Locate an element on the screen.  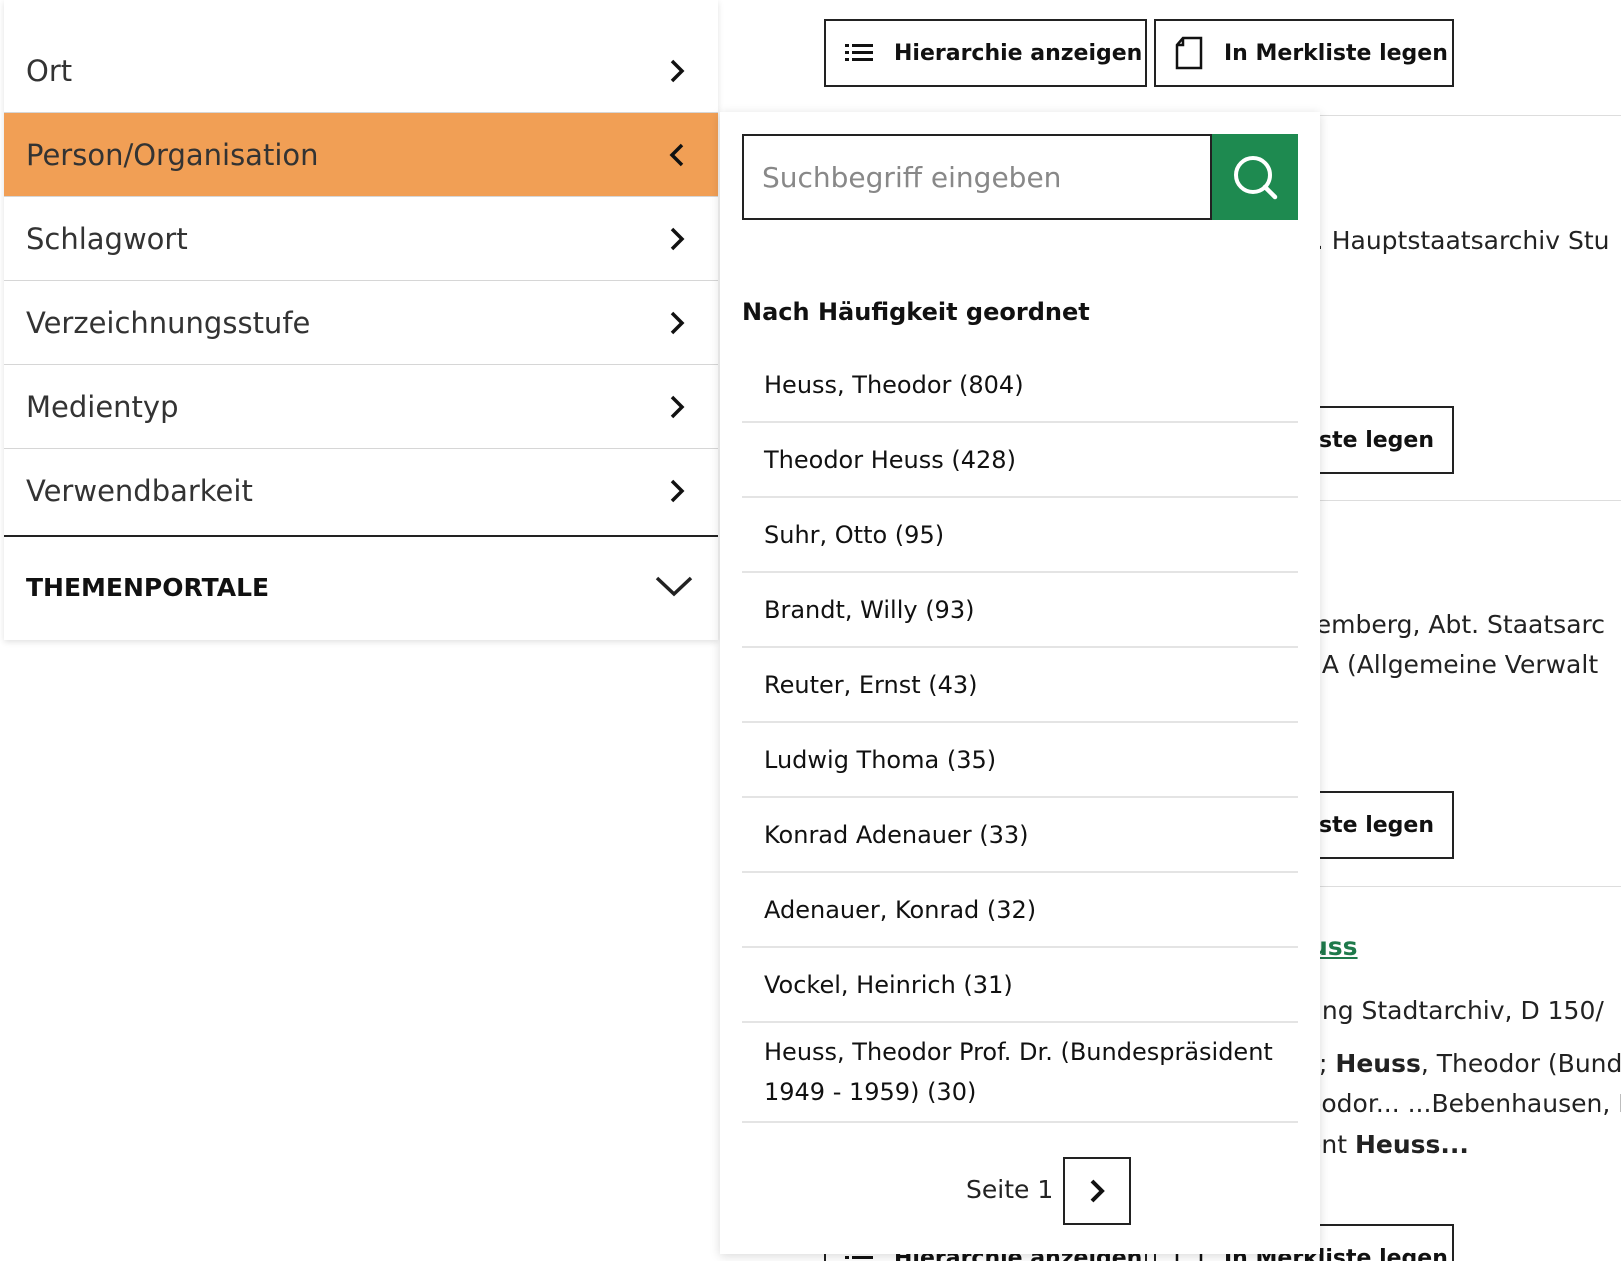
bookmark-button: In Merkliste legen is located at coordinates (1304, 53).